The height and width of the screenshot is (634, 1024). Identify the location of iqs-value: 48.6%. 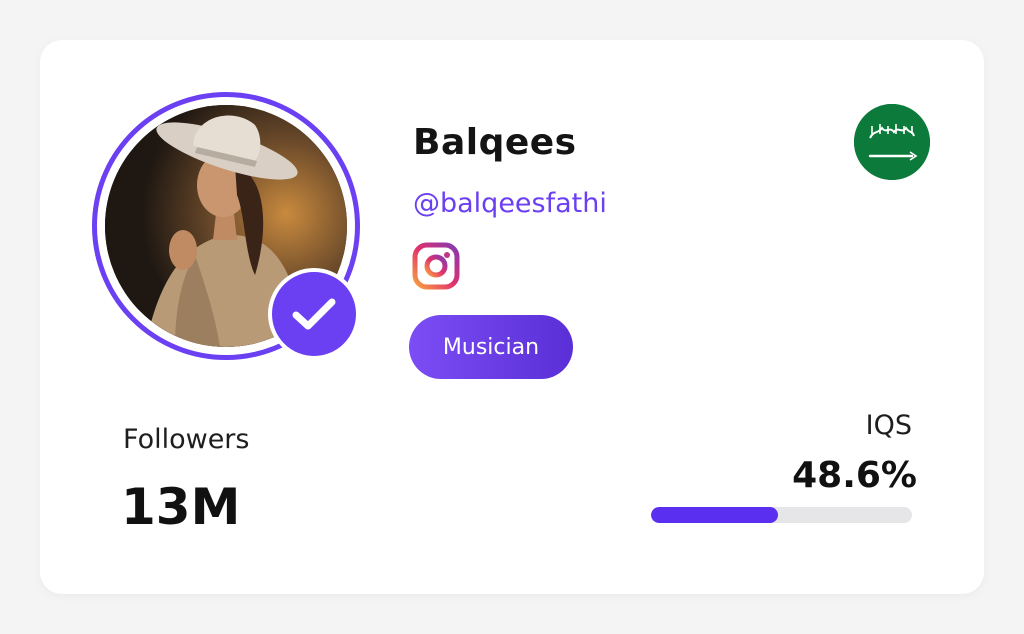
(854, 475).